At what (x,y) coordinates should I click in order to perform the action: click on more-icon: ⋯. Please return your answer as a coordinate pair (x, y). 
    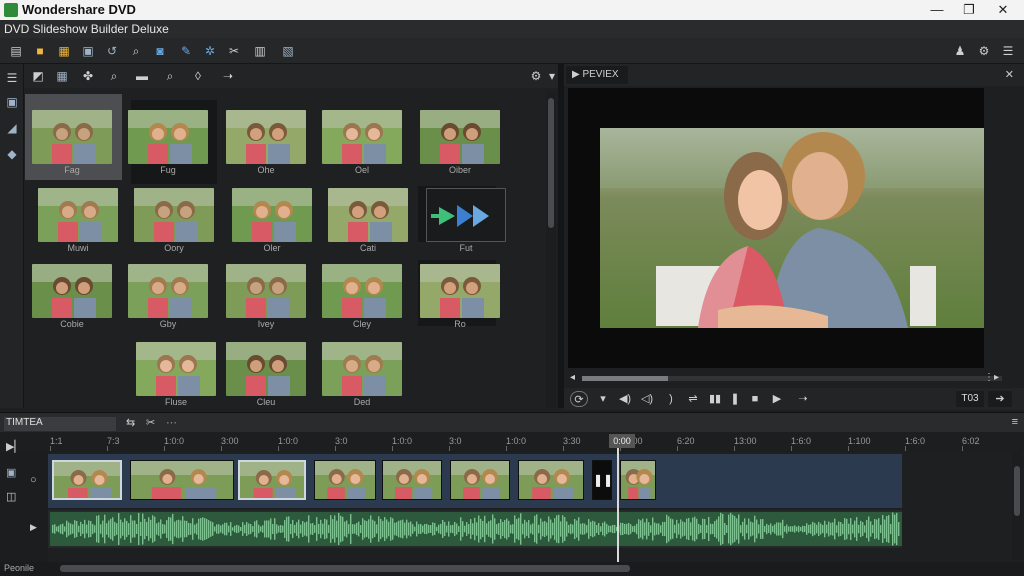
    Looking at the image, I should click on (171, 422).